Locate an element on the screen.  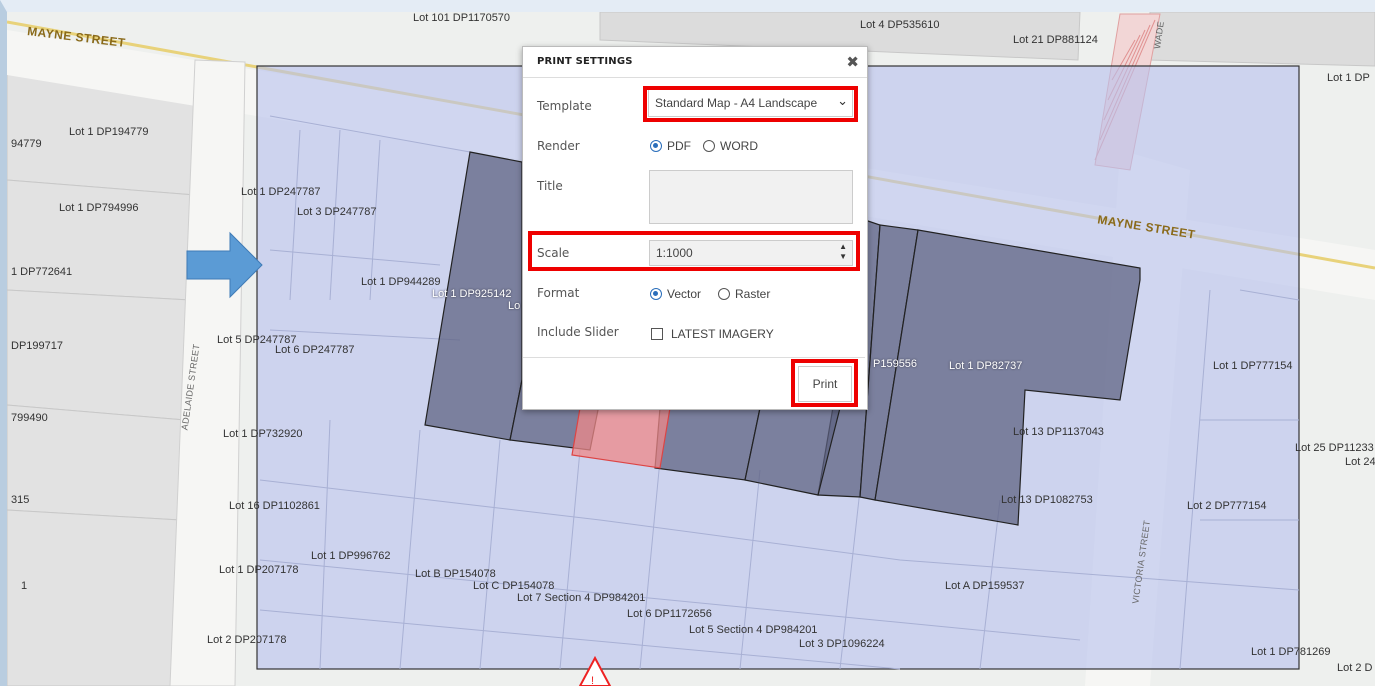
chevron-down-icon: ⌄ is located at coordinates (842, 100).